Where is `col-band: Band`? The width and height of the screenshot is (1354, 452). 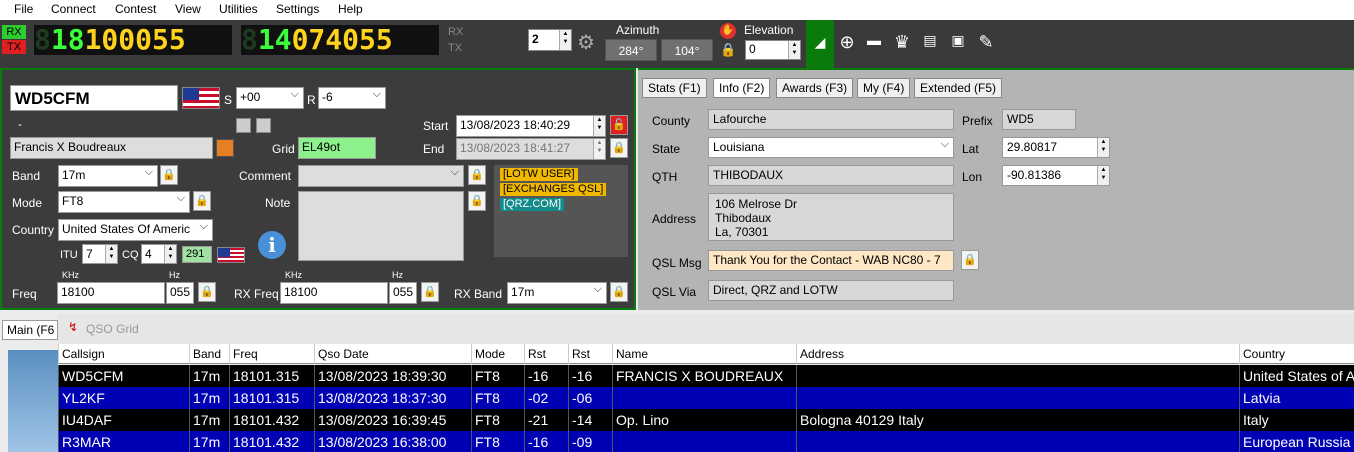
col-band: Band is located at coordinates (209, 354).